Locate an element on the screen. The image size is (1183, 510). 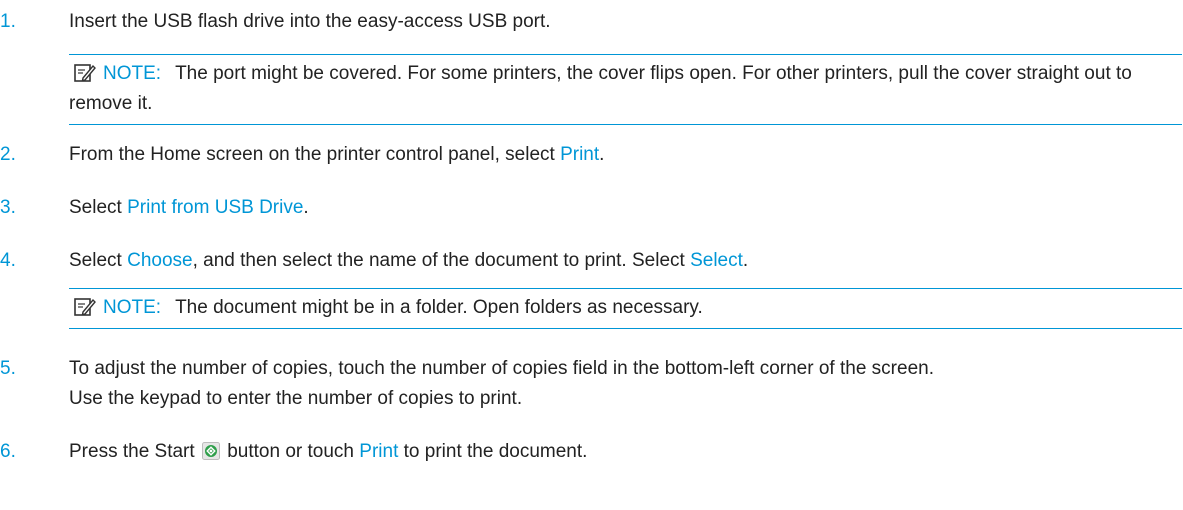
step-text-part: to print the document. is located at coordinates (493, 451).